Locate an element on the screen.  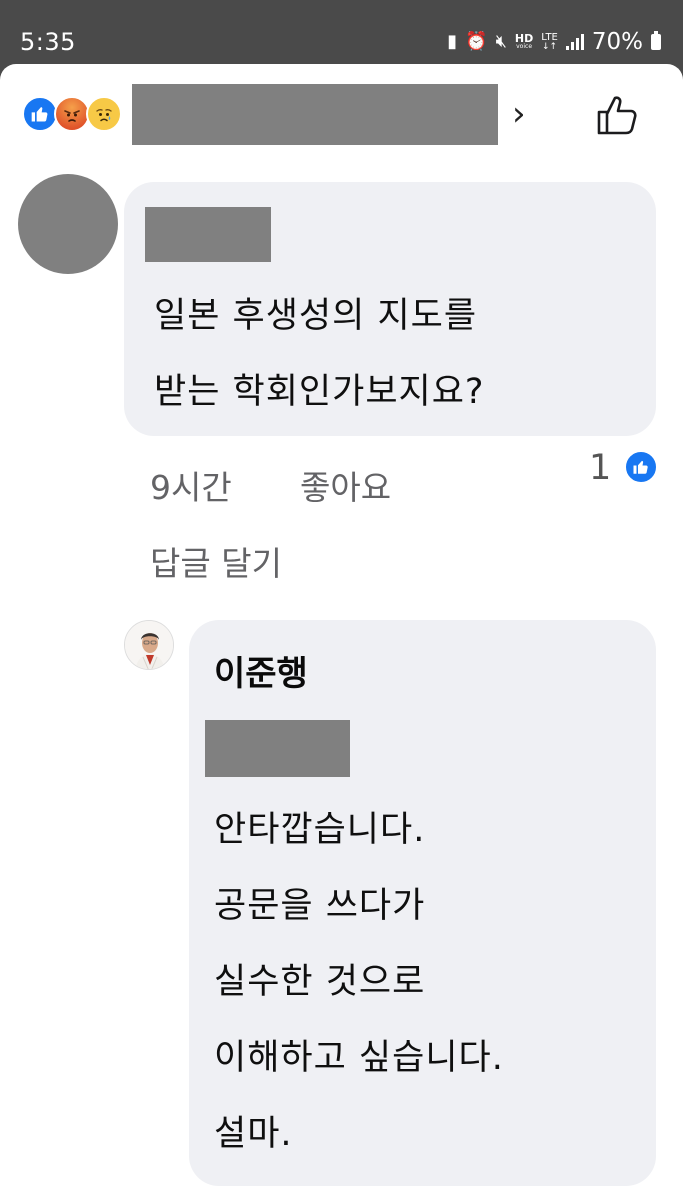
like-reaction-icon is located at coordinates (40, 114).